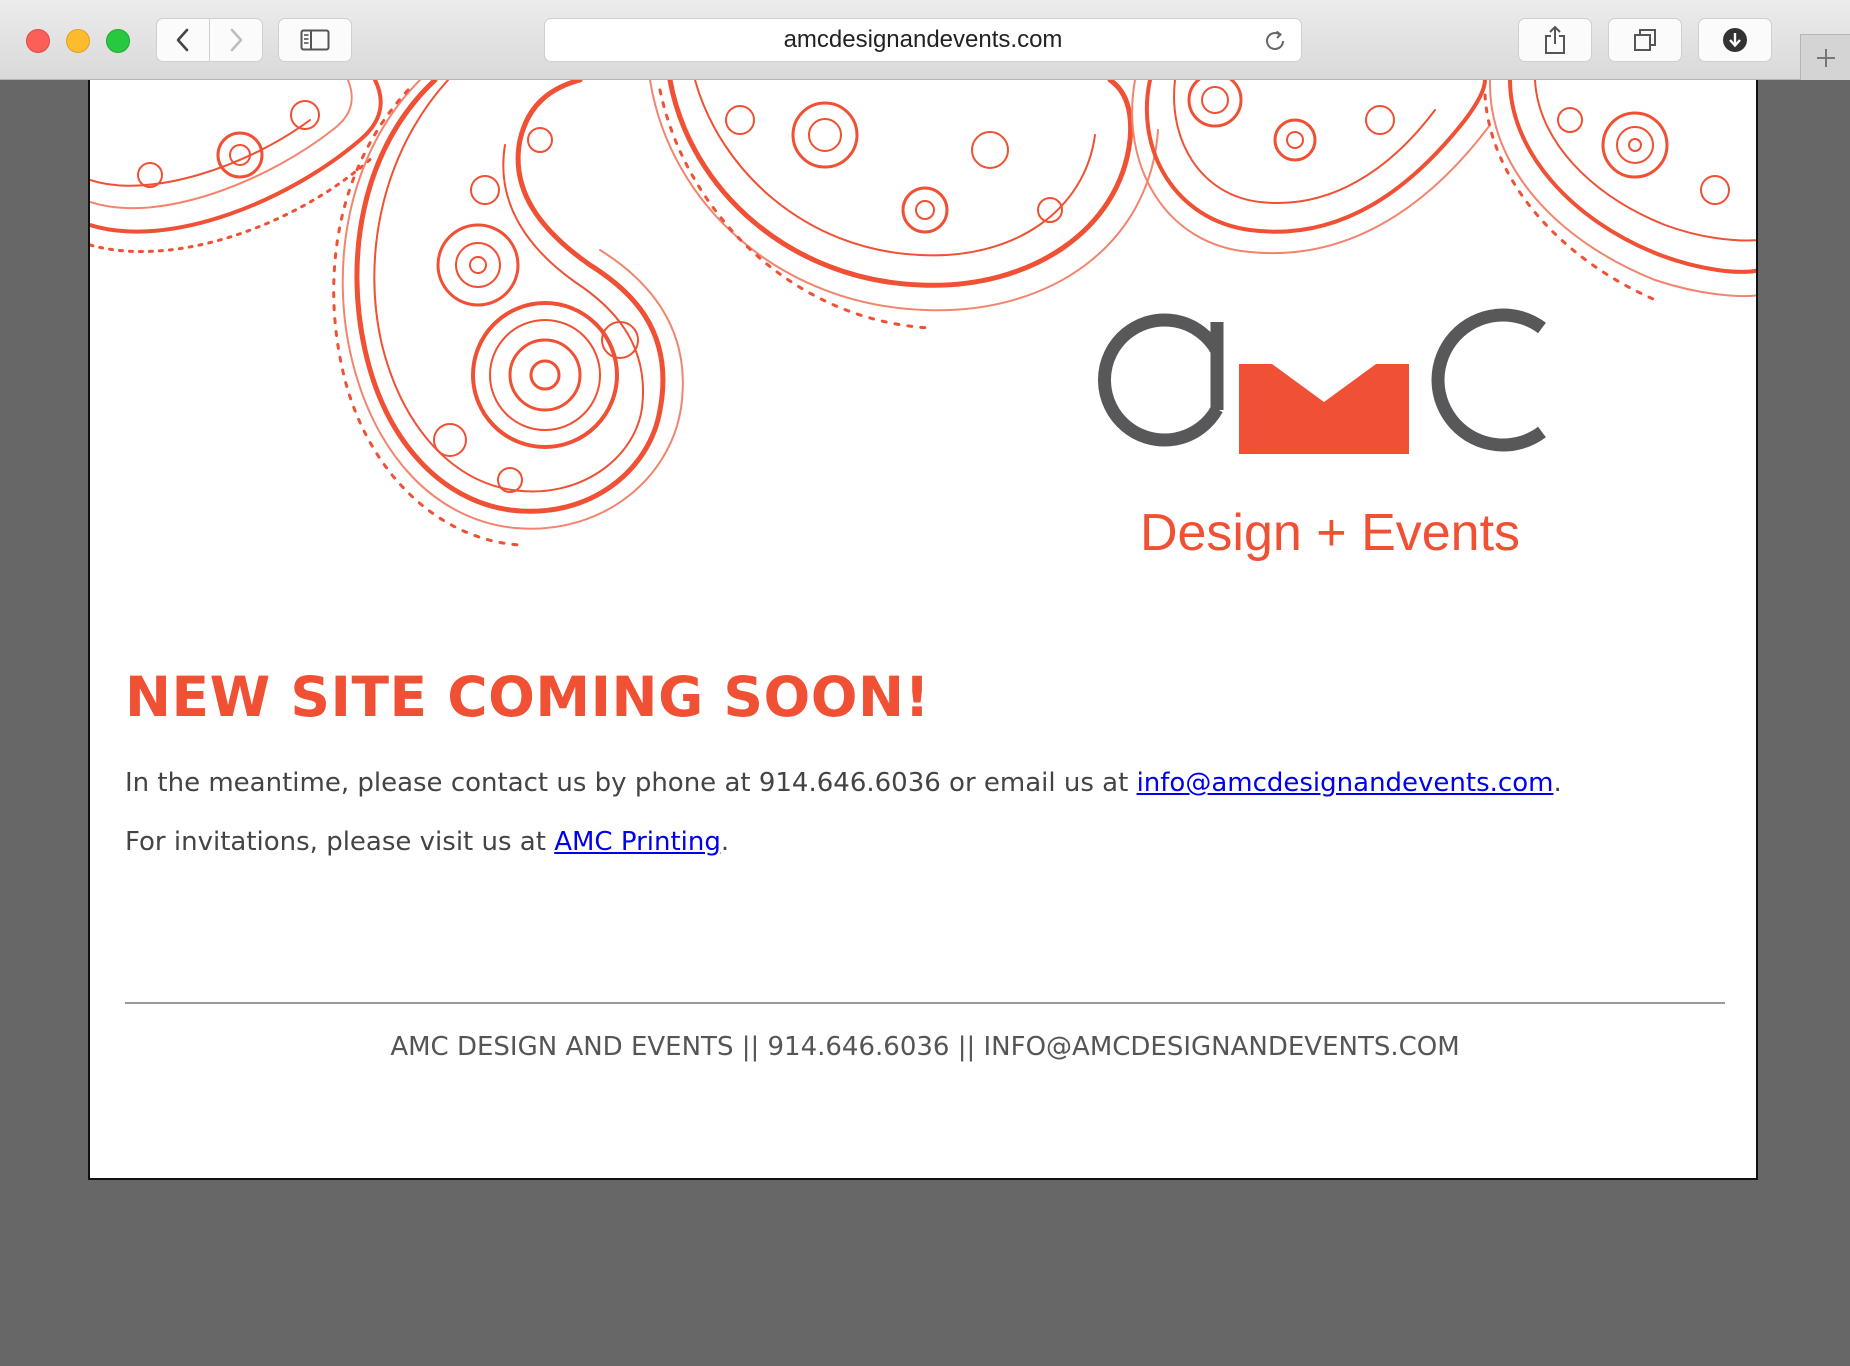 This screenshot has height=1366, width=1850. I want to click on chevron-right-icon, so click(236, 40).